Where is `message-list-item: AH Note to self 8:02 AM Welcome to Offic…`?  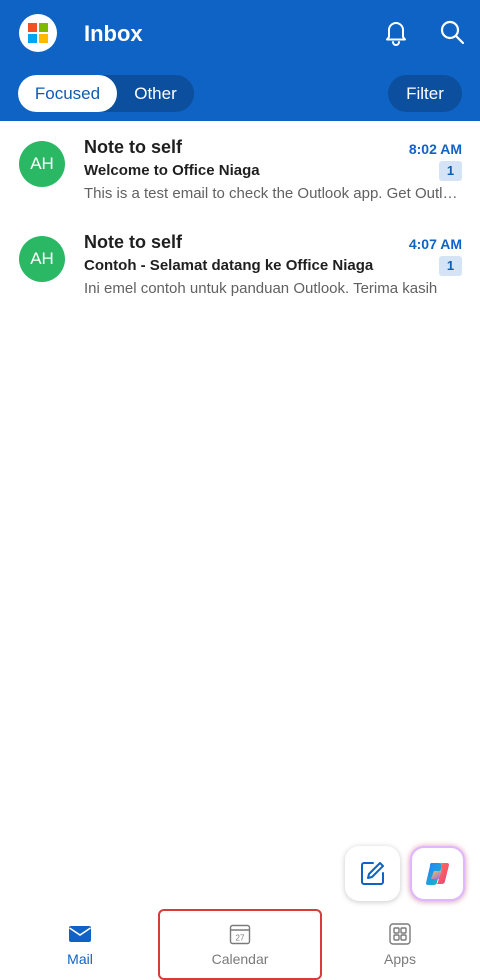
message-list-item: AH Note to self 8:02 AM Welcome to Offic… is located at coordinates (240, 168).